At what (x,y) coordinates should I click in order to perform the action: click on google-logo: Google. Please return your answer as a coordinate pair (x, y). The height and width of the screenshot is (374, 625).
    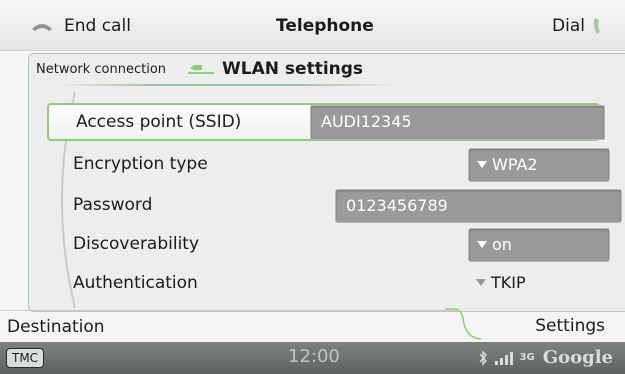
    Looking at the image, I should click on (577, 357).